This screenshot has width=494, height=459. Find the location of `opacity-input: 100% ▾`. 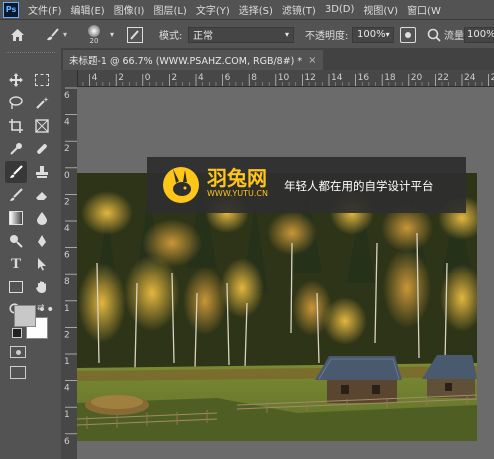

opacity-input: 100% ▾ is located at coordinates (373, 34).